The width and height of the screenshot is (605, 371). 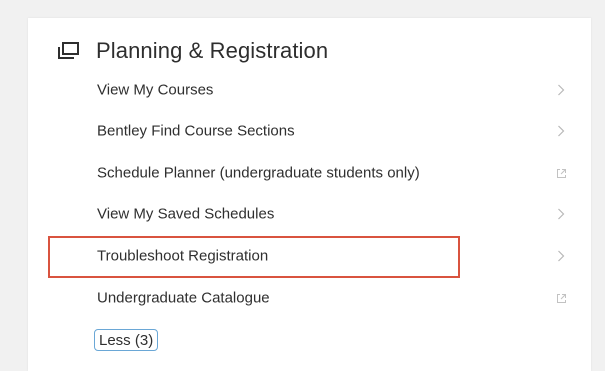 I want to click on menu-item-view-saved-schedules: View My Saved Schedules, so click(x=309, y=214).